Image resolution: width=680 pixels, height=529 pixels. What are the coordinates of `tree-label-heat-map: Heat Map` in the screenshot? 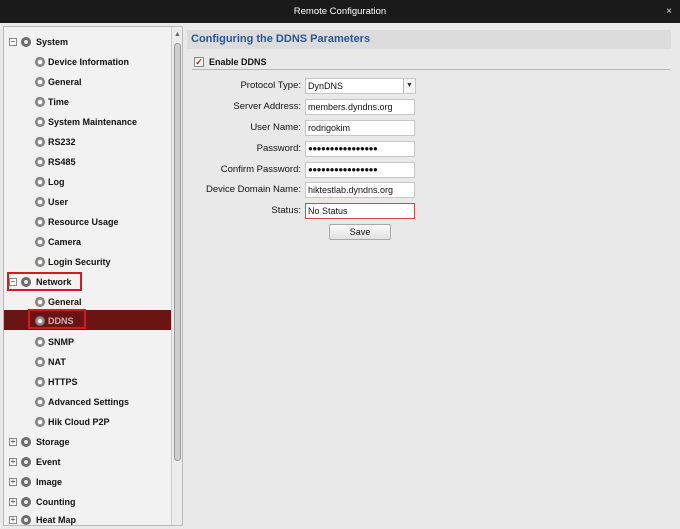 It's located at (56, 520).